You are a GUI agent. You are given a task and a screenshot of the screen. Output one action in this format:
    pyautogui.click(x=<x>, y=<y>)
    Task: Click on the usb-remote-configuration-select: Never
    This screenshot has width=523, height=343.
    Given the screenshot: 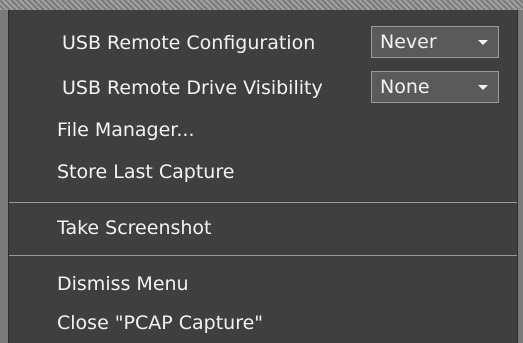 What is the action you would take?
    pyautogui.click(x=435, y=42)
    